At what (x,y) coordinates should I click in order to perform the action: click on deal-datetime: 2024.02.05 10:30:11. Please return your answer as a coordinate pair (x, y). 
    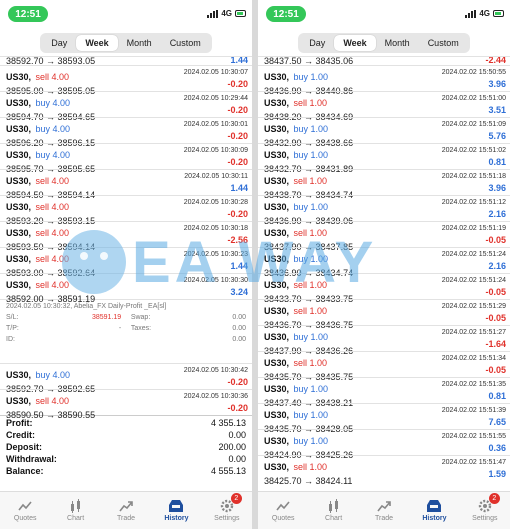
    Looking at the image, I should click on (216, 176).